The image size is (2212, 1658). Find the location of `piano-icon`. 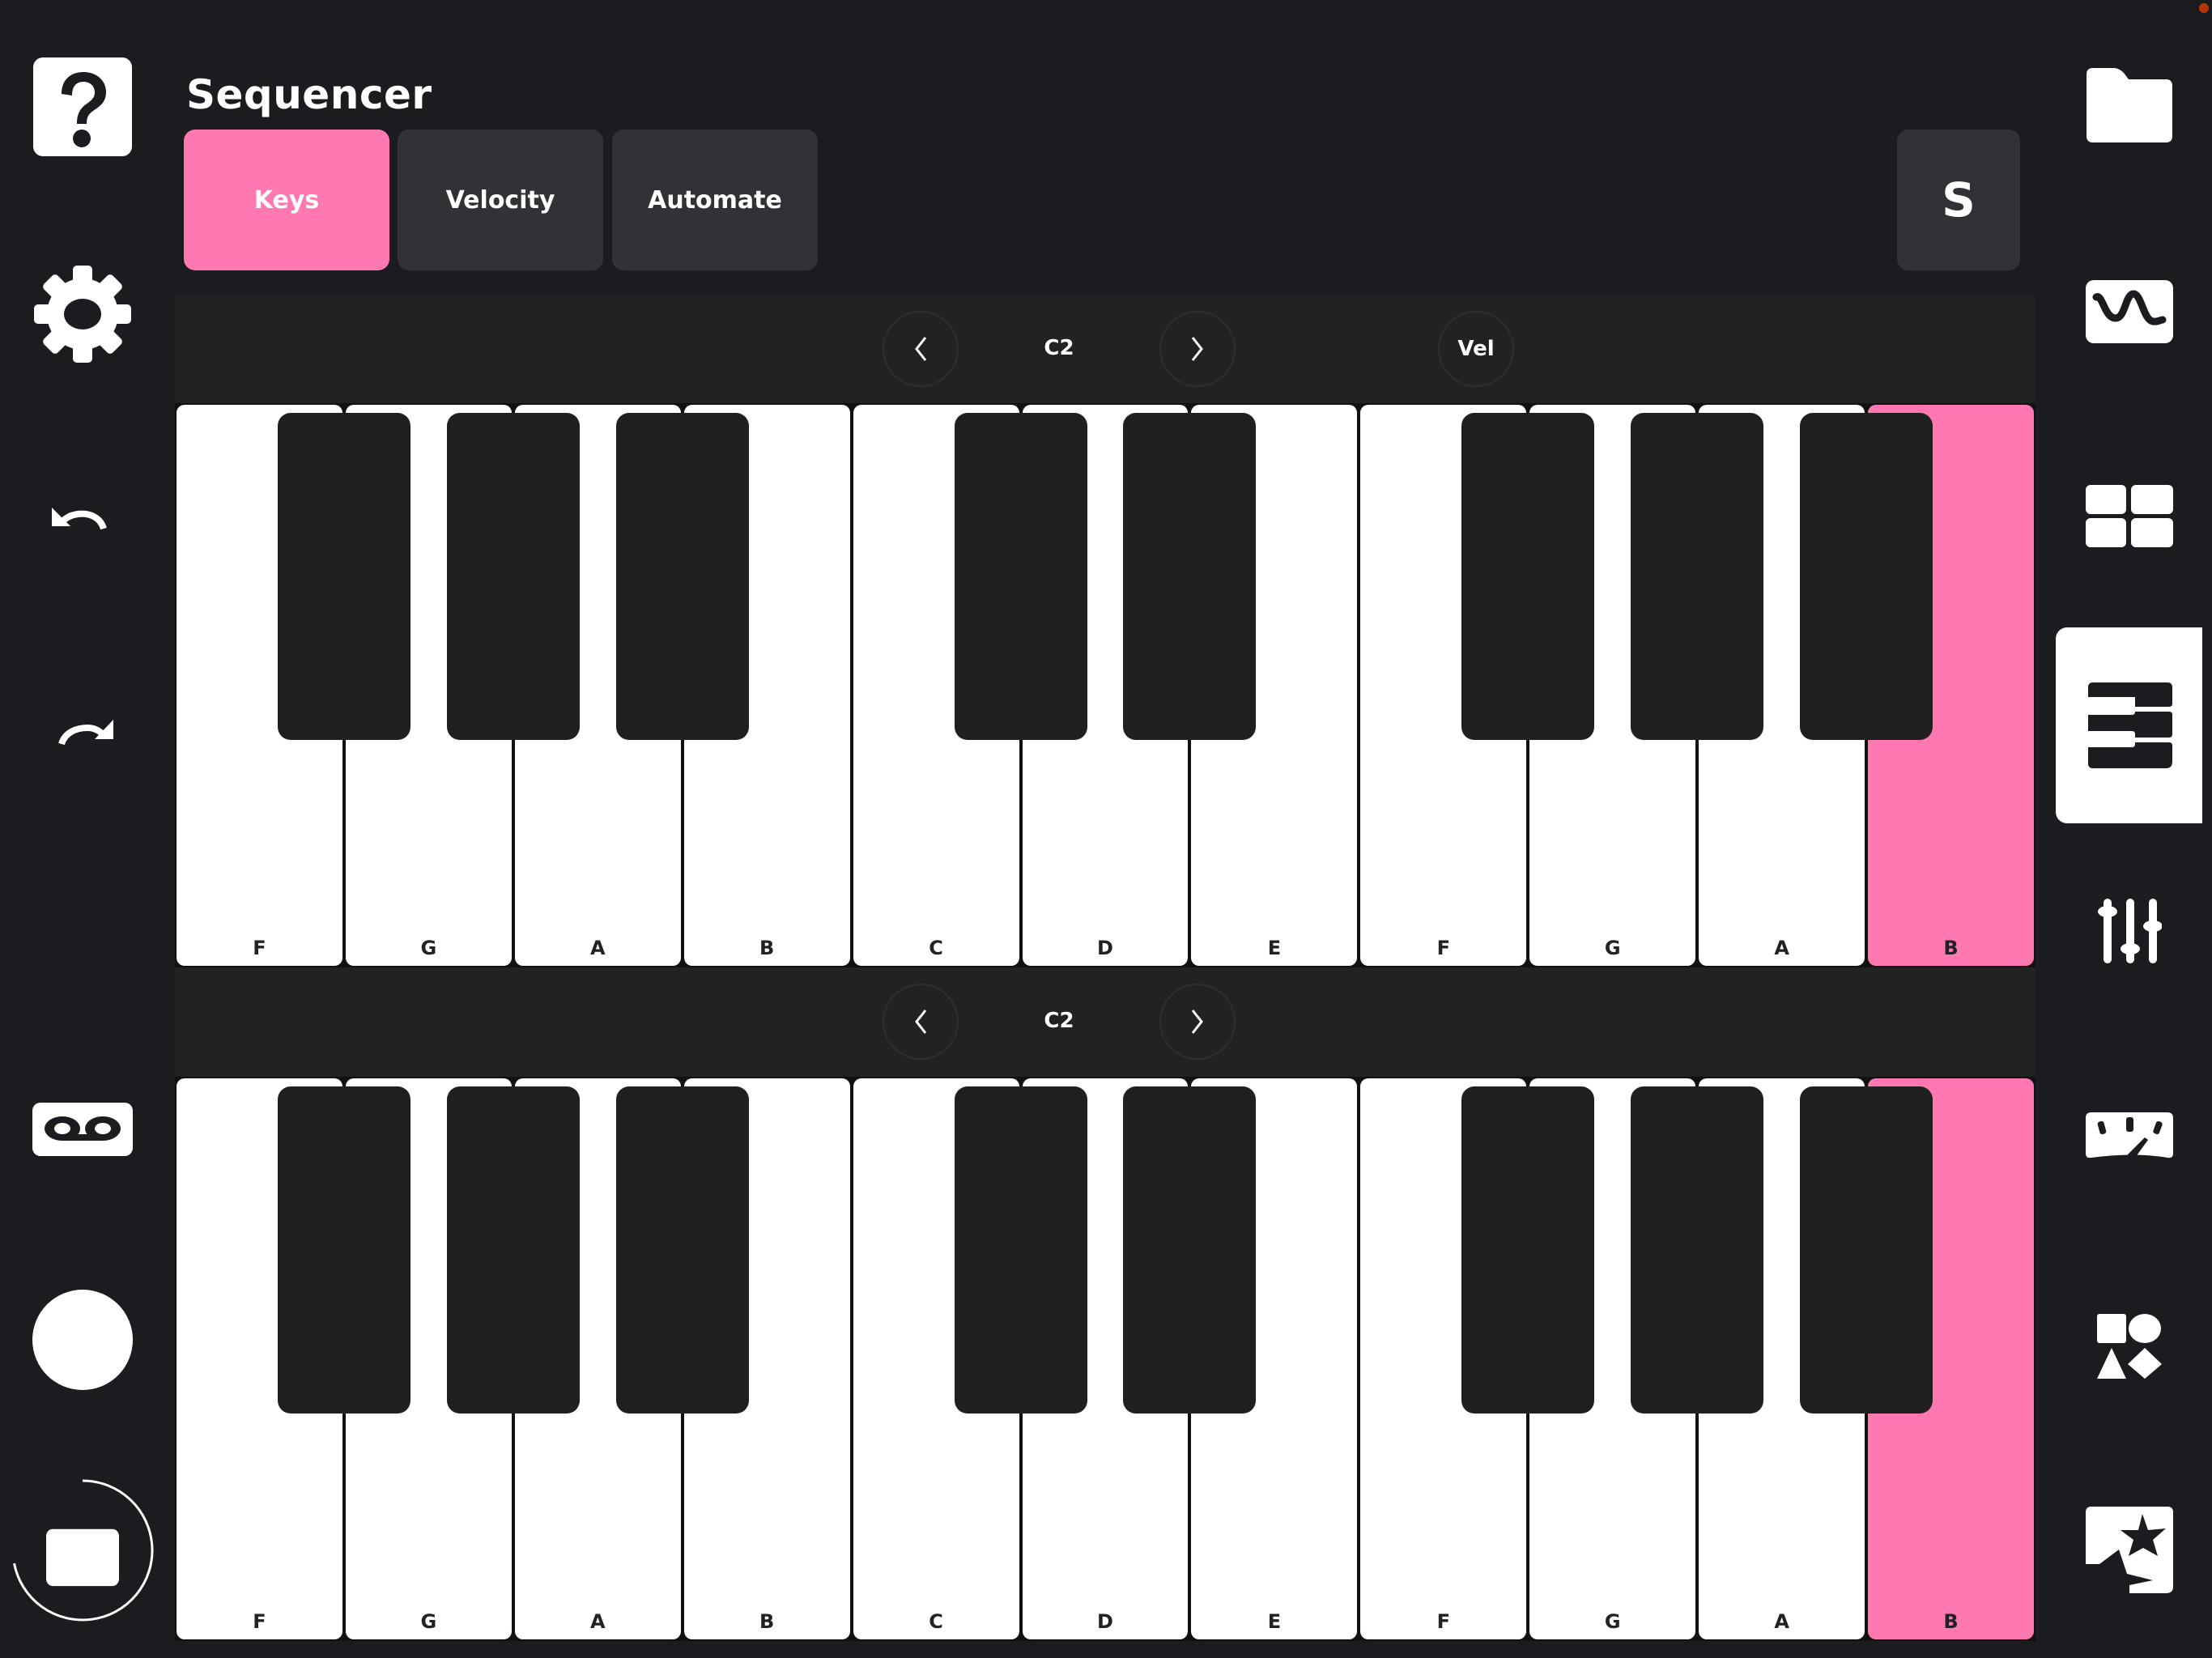

piano-icon is located at coordinates (2130, 725).